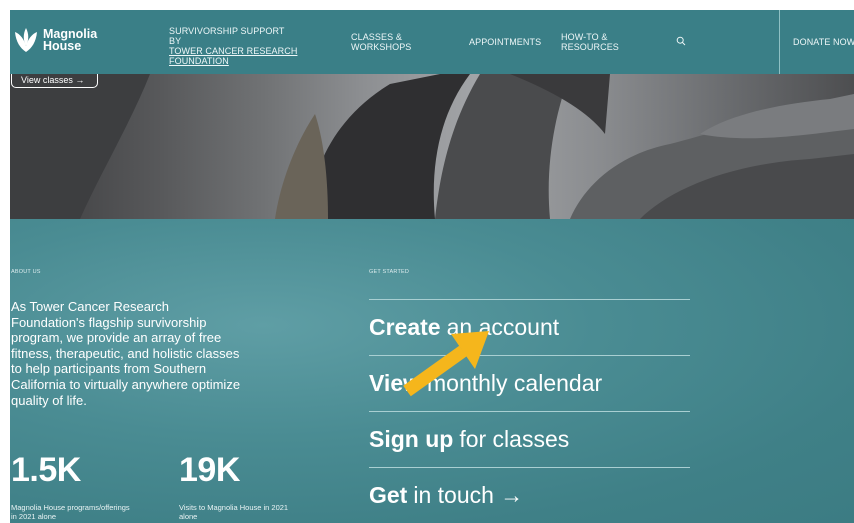 Image resolution: width=854 pixels, height=523 pixels. Describe the element at coordinates (584, 37) in the screenshot. I see `nav-howto-line-1: HOW-TO &` at that location.